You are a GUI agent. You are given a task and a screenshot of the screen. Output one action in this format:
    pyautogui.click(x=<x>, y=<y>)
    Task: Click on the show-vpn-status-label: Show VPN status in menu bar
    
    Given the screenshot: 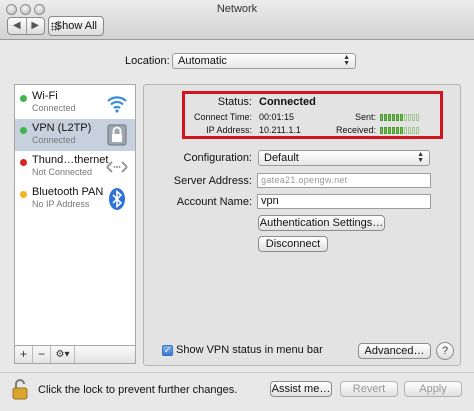 What is the action you would take?
    pyautogui.click(x=249, y=350)
    